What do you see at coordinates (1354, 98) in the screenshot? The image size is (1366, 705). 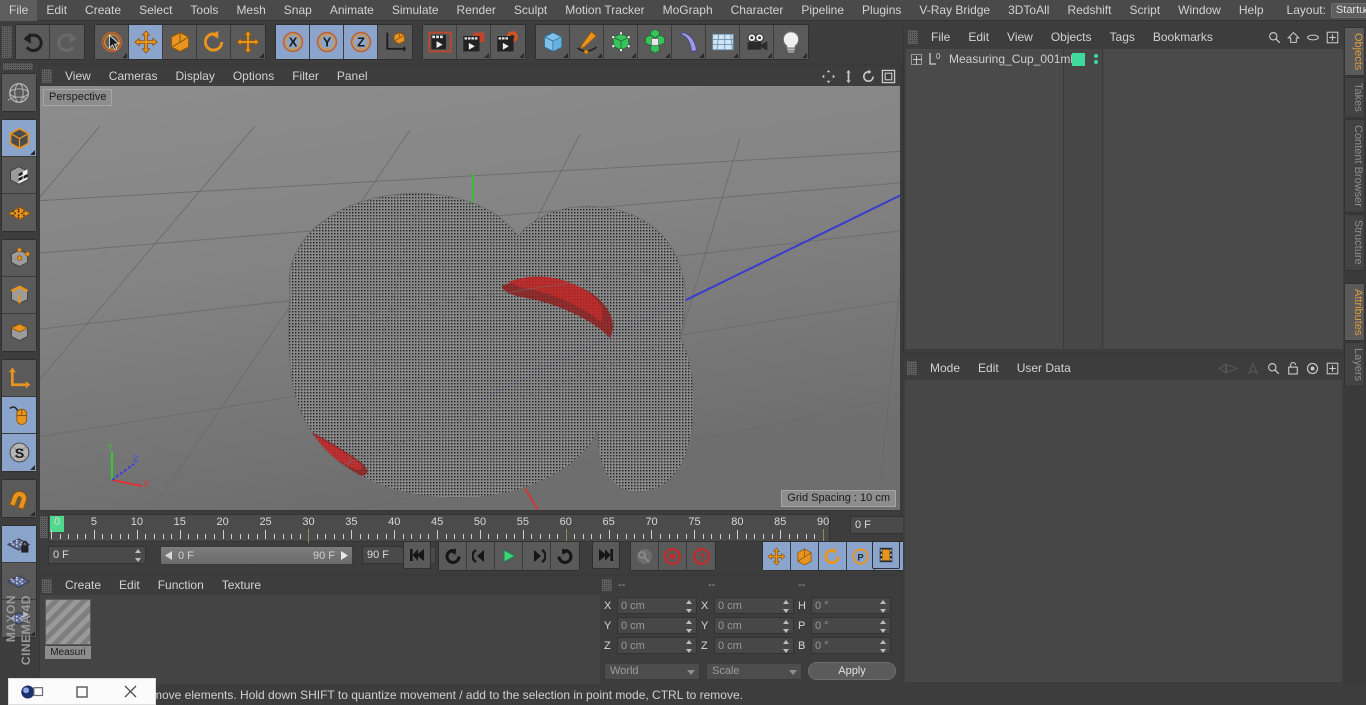 I see `side-tab-takes: Takes` at bounding box center [1354, 98].